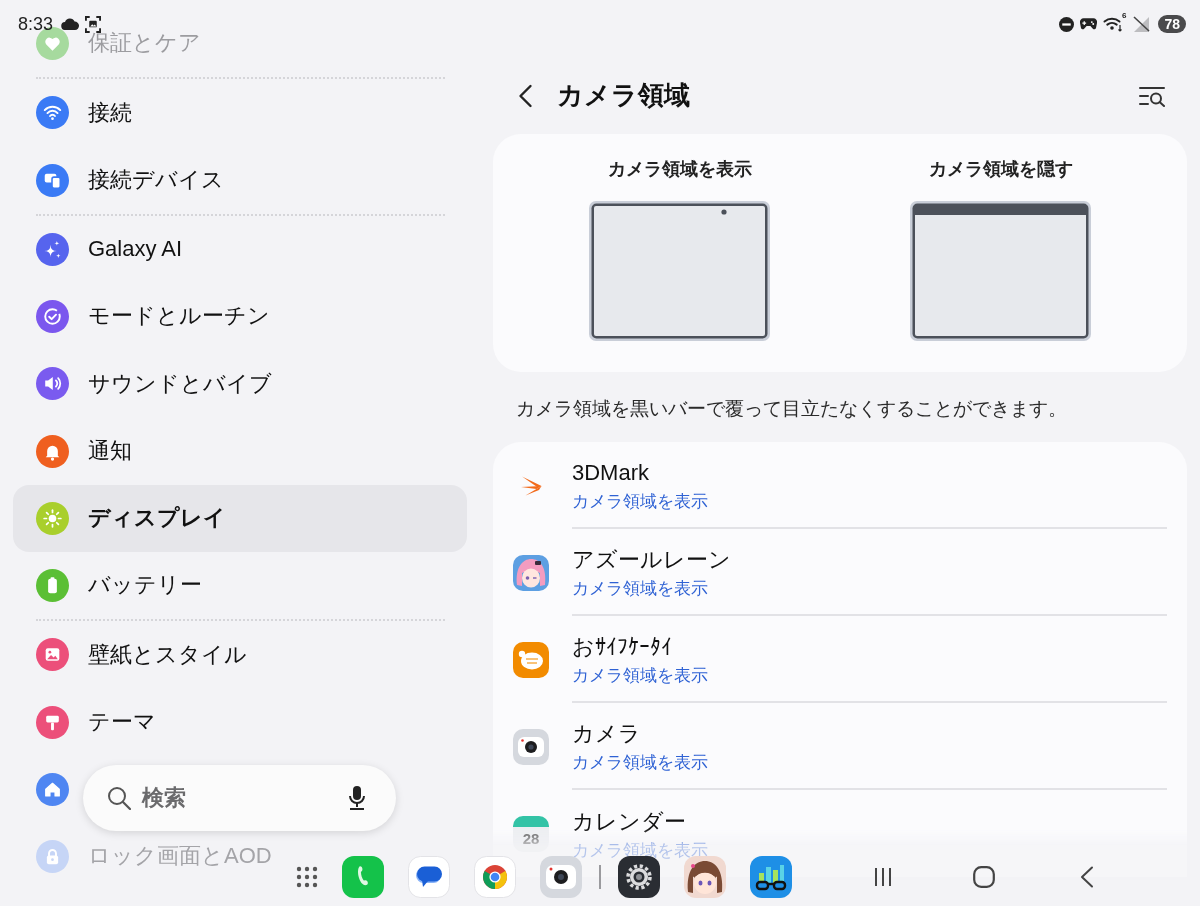 This screenshot has height=906, width=1200. What do you see at coordinates (984, 877) in the screenshot?
I see `home-icon` at bounding box center [984, 877].